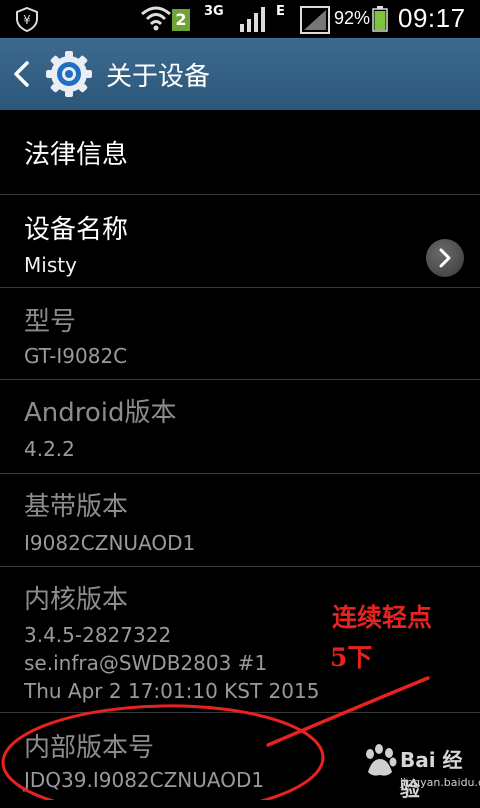 The height and width of the screenshot is (808, 480). I want to click on annotation-text-line2: 5下, so click(351, 657).